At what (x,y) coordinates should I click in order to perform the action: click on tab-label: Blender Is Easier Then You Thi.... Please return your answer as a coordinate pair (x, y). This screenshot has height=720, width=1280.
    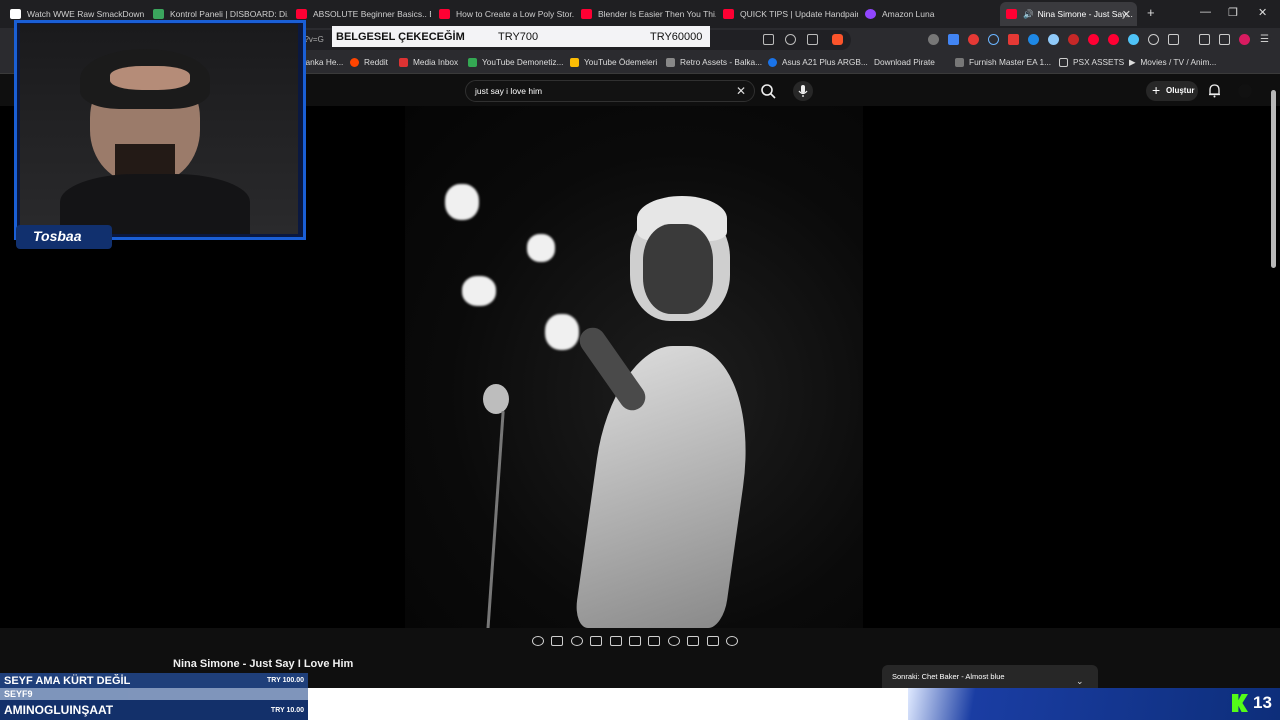
    Looking at the image, I should click on (657, 14).